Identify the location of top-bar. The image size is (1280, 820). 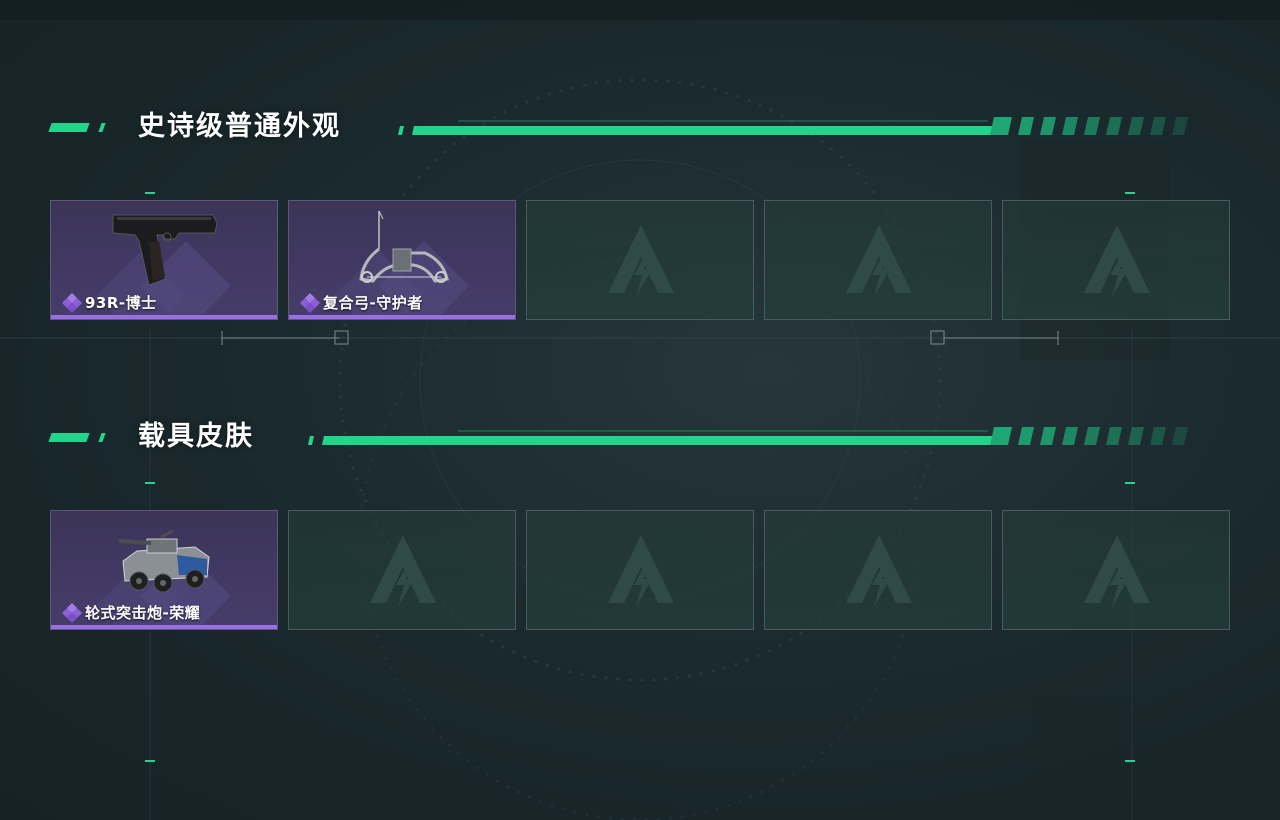
(640, 10).